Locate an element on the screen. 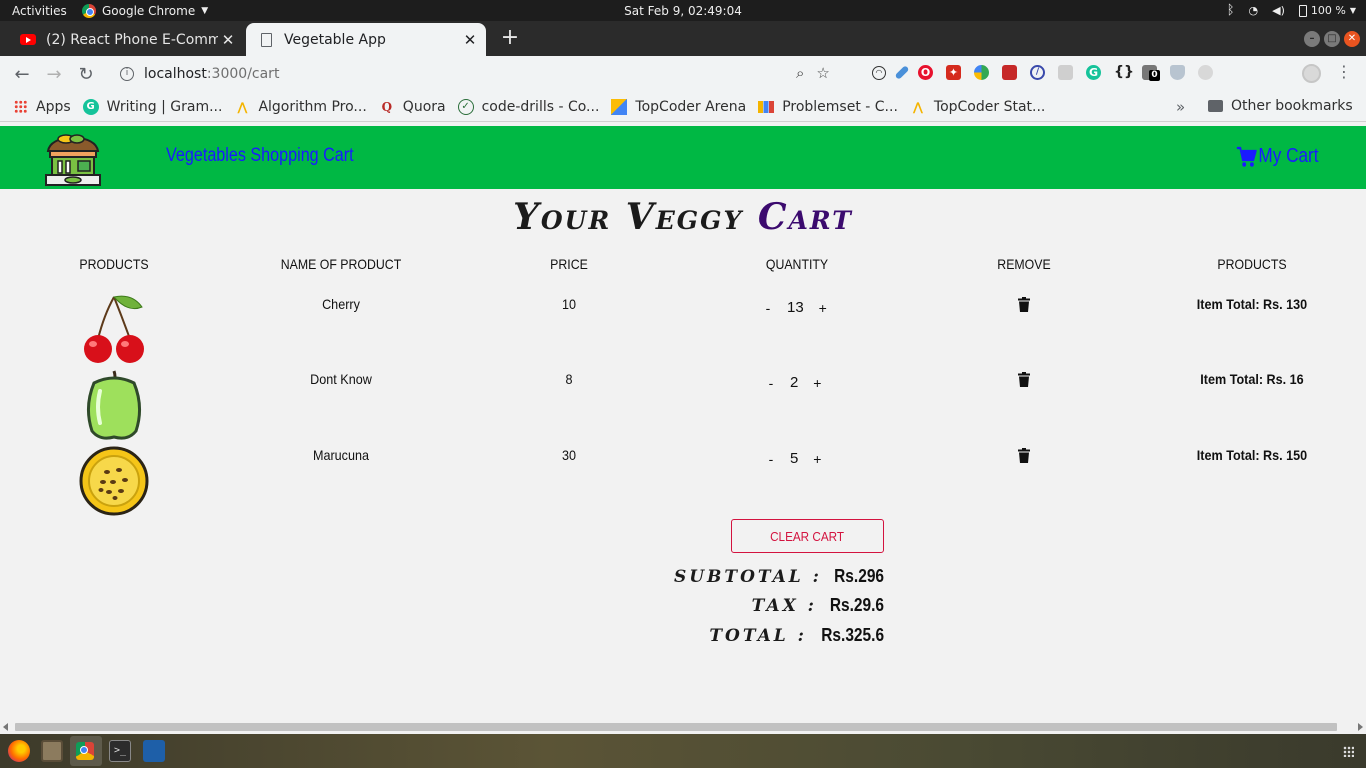 The image size is (1366, 768). battery-percent: 100 % is located at coordinates (1328, 10).